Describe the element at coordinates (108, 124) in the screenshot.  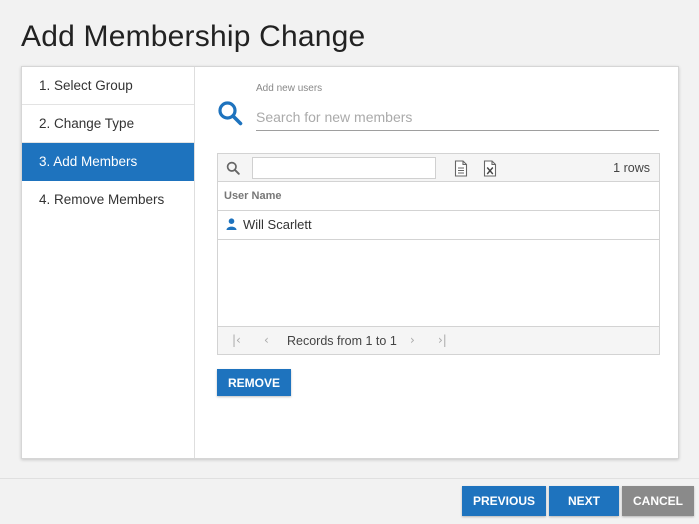
I see `step-change-type: 2. Change Type` at that location.